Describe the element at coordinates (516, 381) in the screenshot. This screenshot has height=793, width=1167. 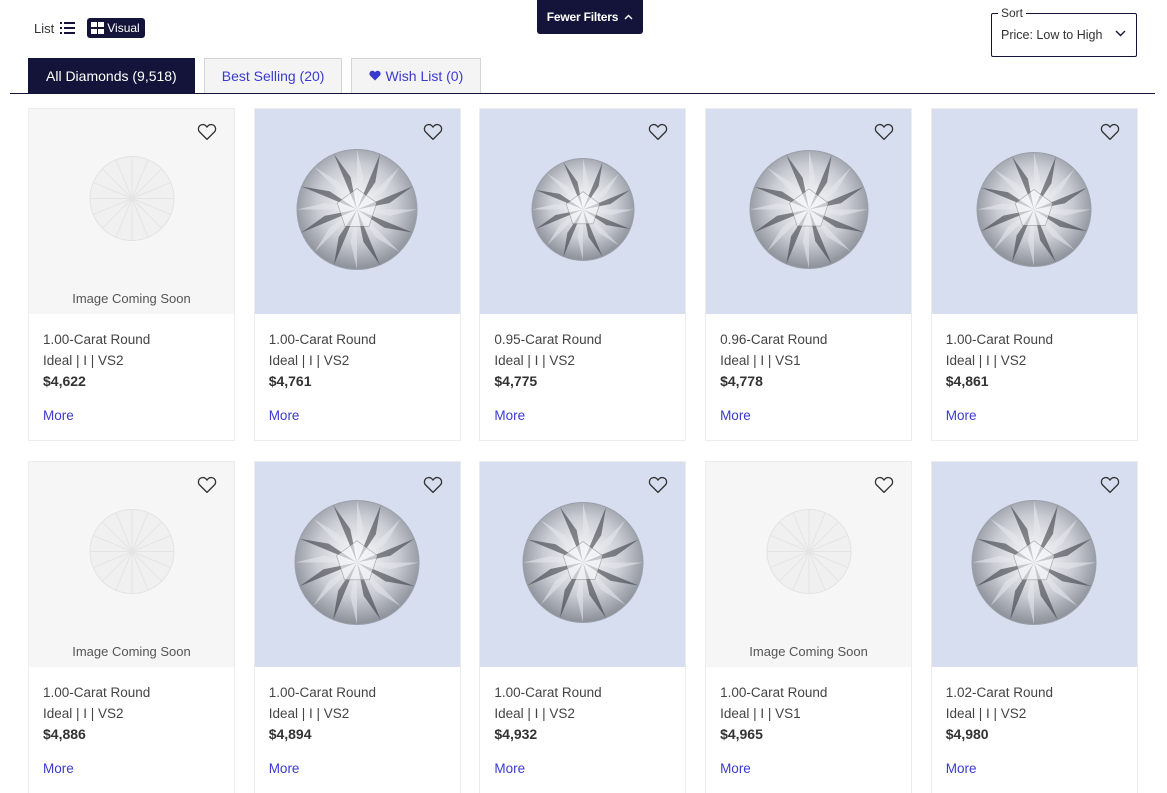
I see `diamond-price: $4,775` at that location.